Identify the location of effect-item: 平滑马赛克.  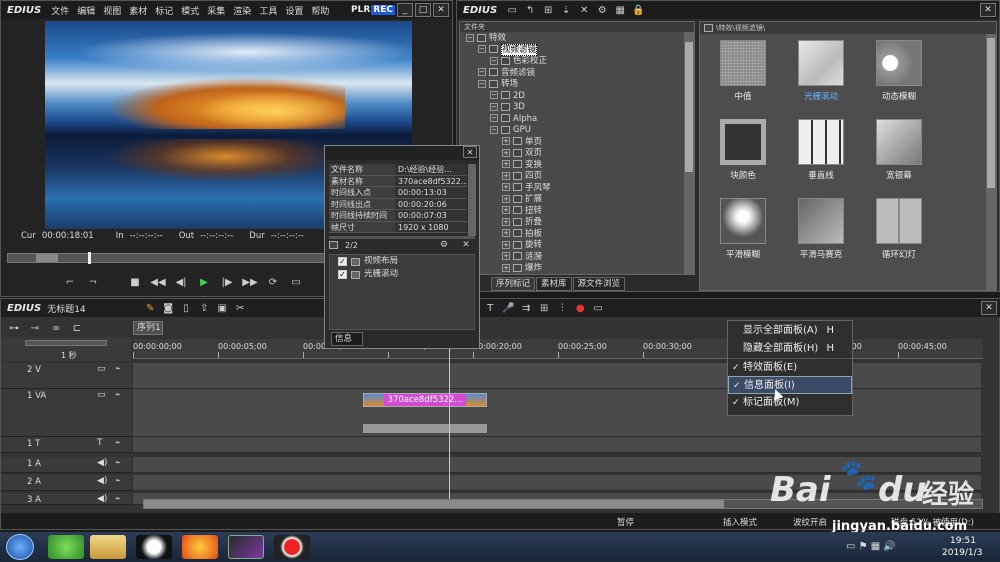
(821, 229).